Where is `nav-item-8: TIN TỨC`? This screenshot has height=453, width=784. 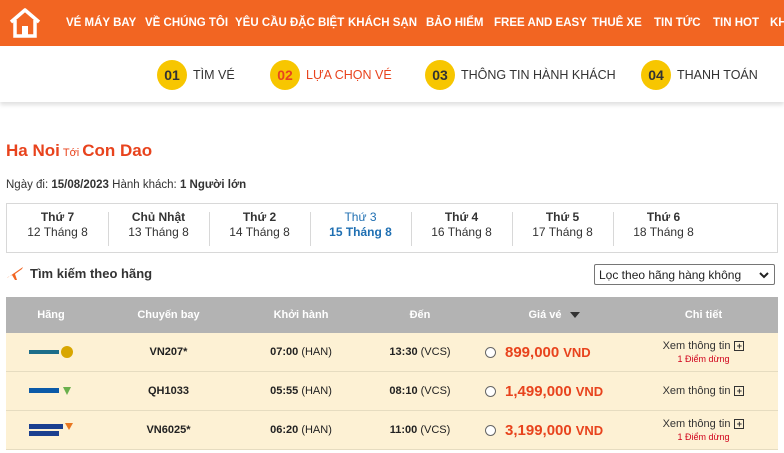
nav-item-8: TIN TỨC is located at coordinates (677, 23).